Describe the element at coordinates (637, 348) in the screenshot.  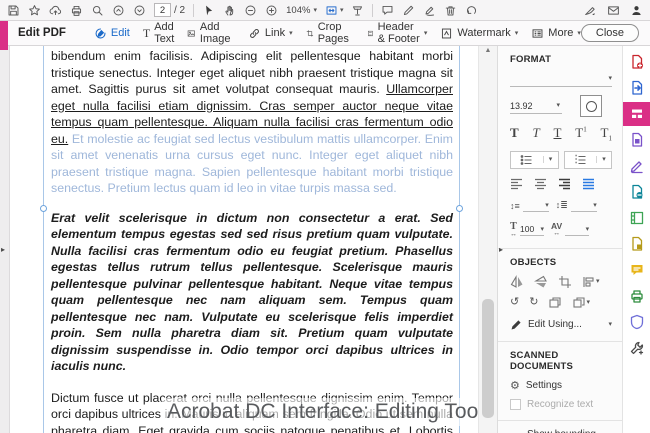
I see `more-tools-icon` at that location.